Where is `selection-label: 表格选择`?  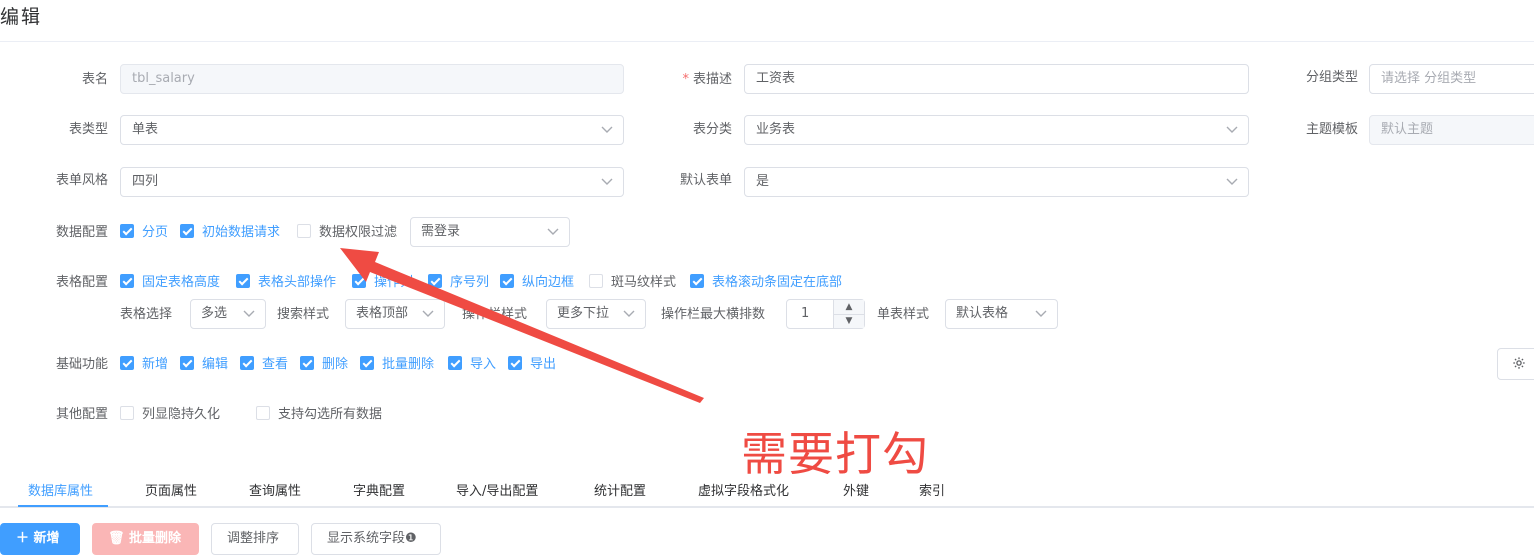 selection-label: 表格选择 is located at coordinates (146, 314).